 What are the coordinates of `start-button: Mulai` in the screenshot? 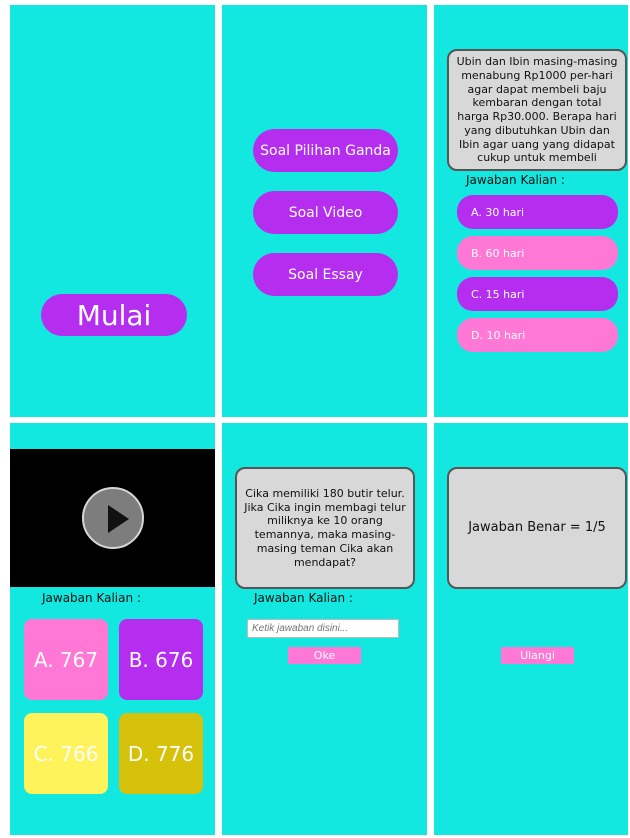 It's located at (114, 315).